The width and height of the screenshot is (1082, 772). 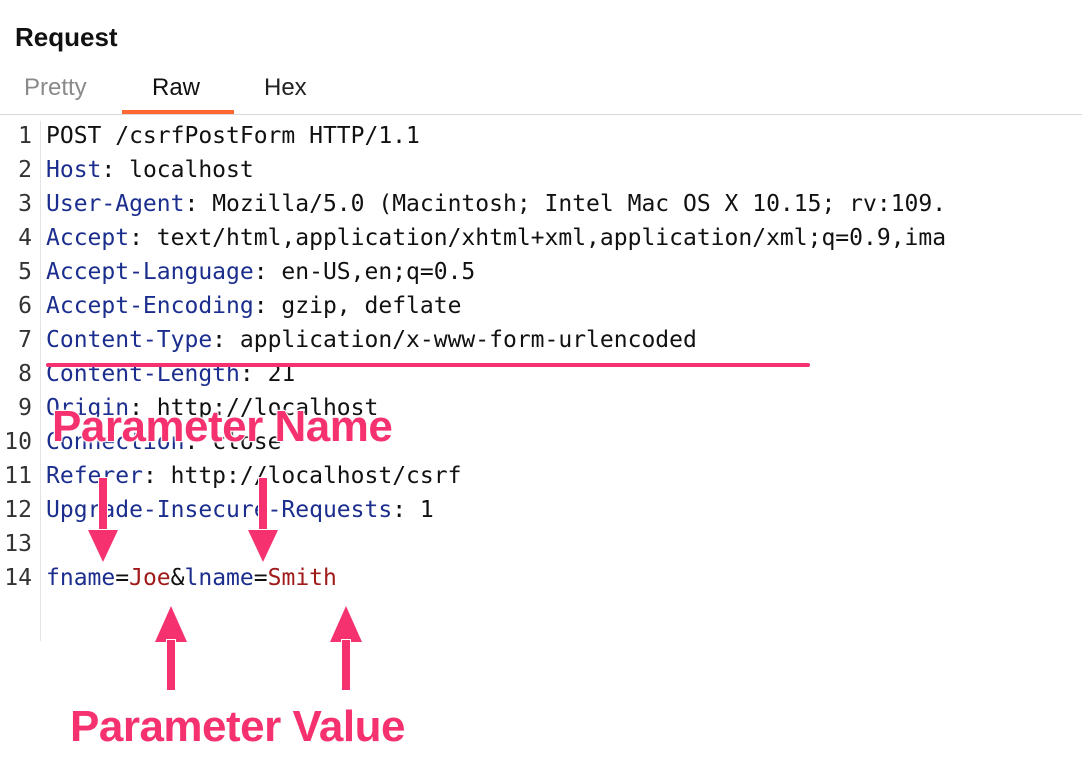 I want to click on active-tab-indicator, so click(x=178, y=112).